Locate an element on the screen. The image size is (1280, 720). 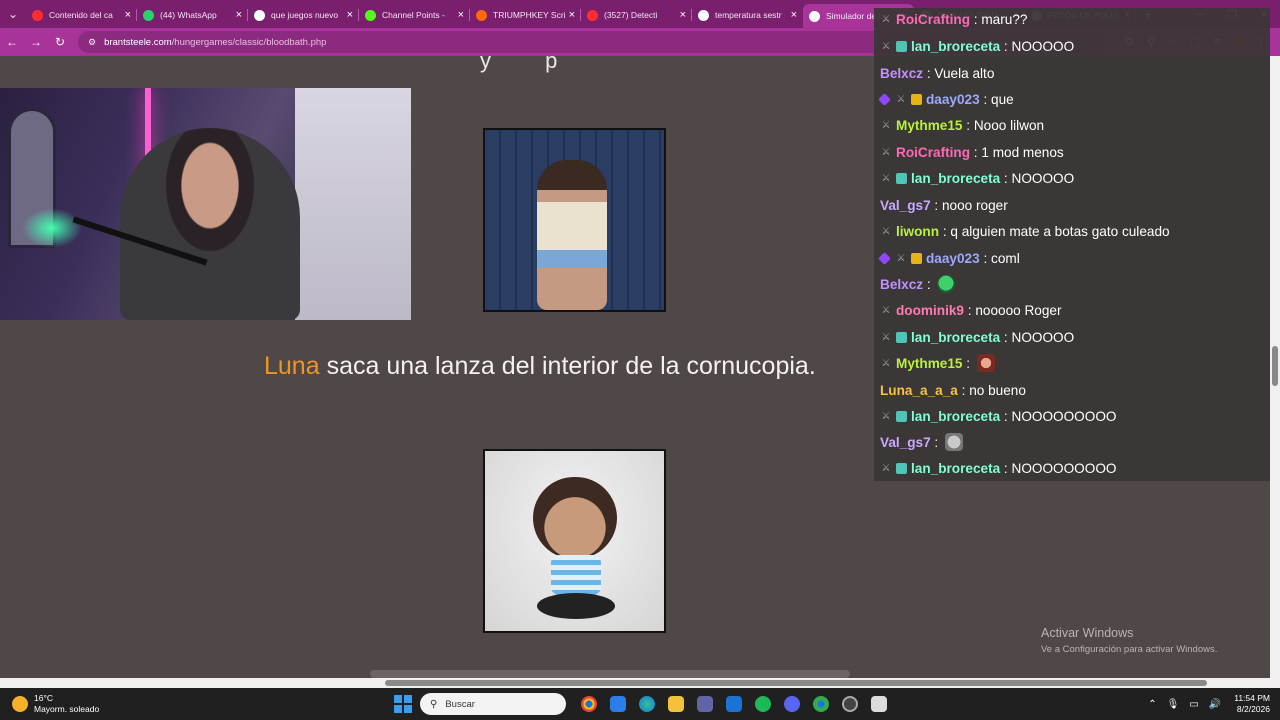
edge-icon is located at coordinates (646, 704).